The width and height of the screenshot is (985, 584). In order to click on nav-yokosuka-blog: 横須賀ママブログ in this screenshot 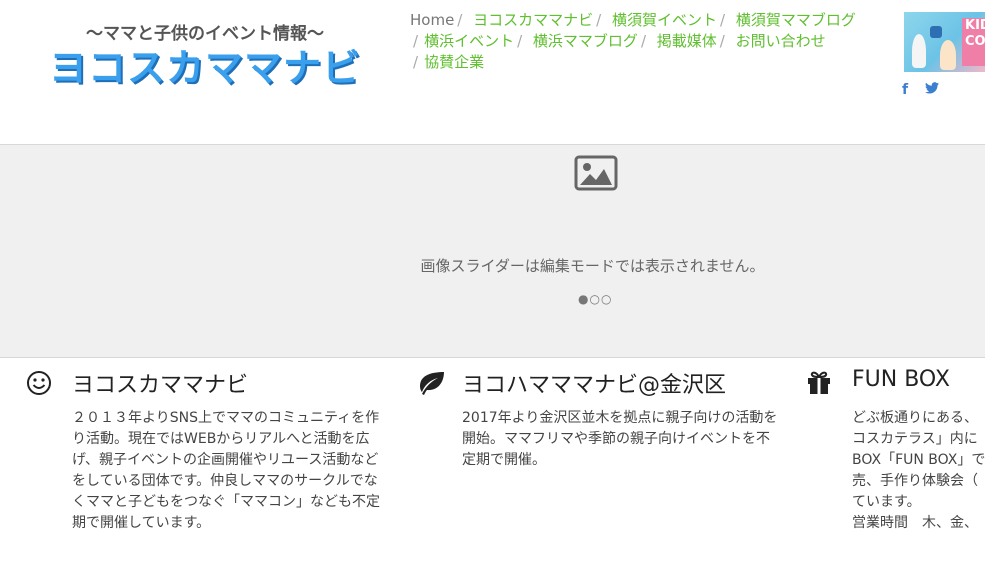, I will do `click(796, 20)`.